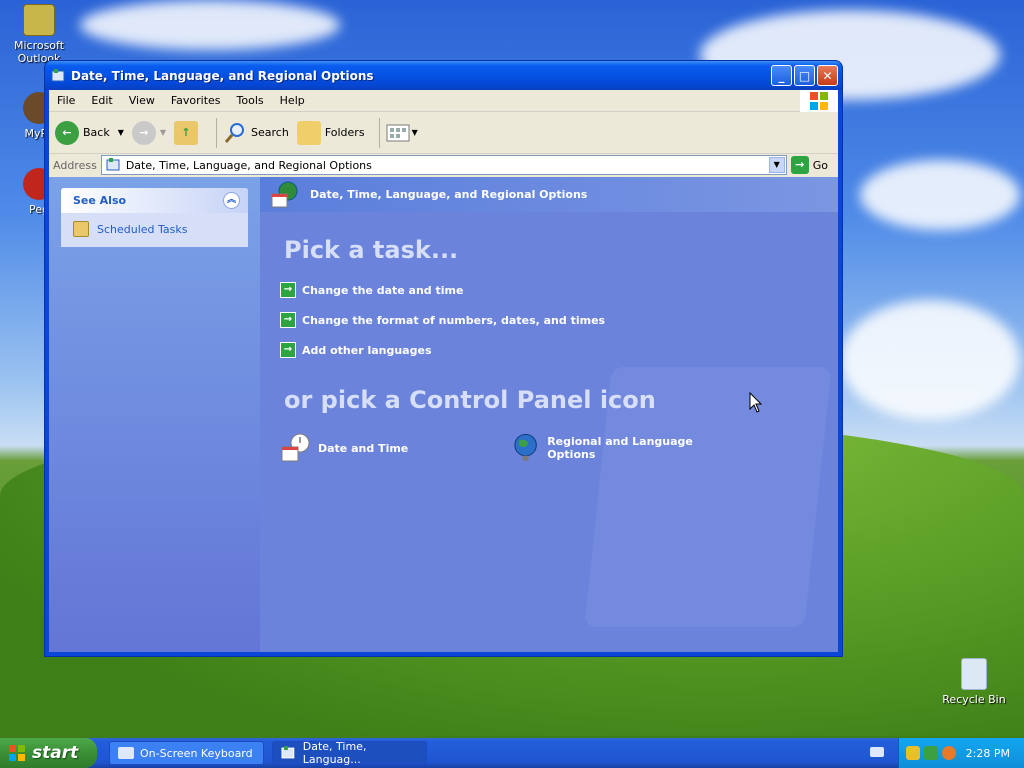 This screenshot has height=768, width=1024. What do you see at coordinates (96, 132) in the screenshot?
I see `back-label: Back` at bounding box center [96, 132].